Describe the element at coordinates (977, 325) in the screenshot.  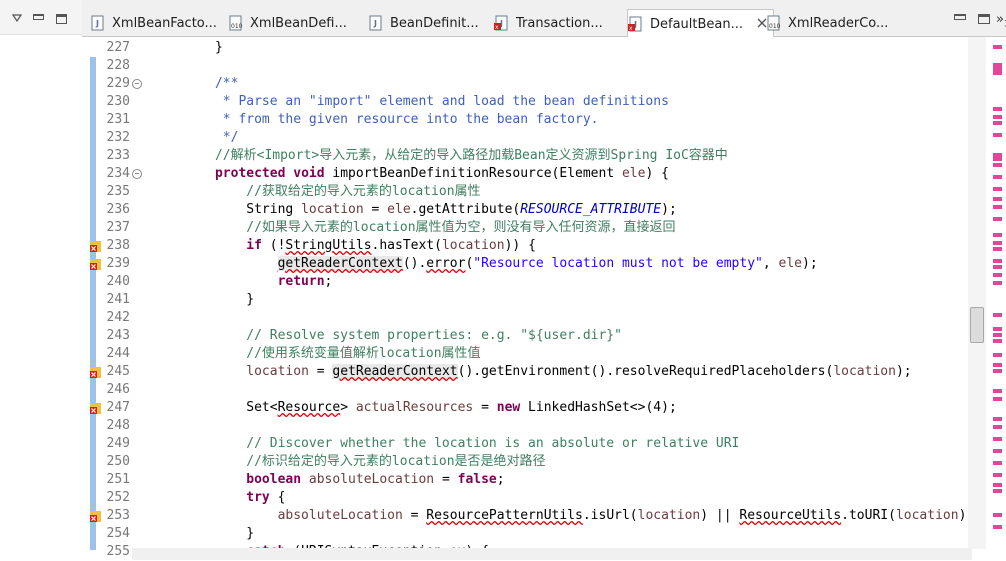
I see `vertical-scrollbar-thumb` at that location.